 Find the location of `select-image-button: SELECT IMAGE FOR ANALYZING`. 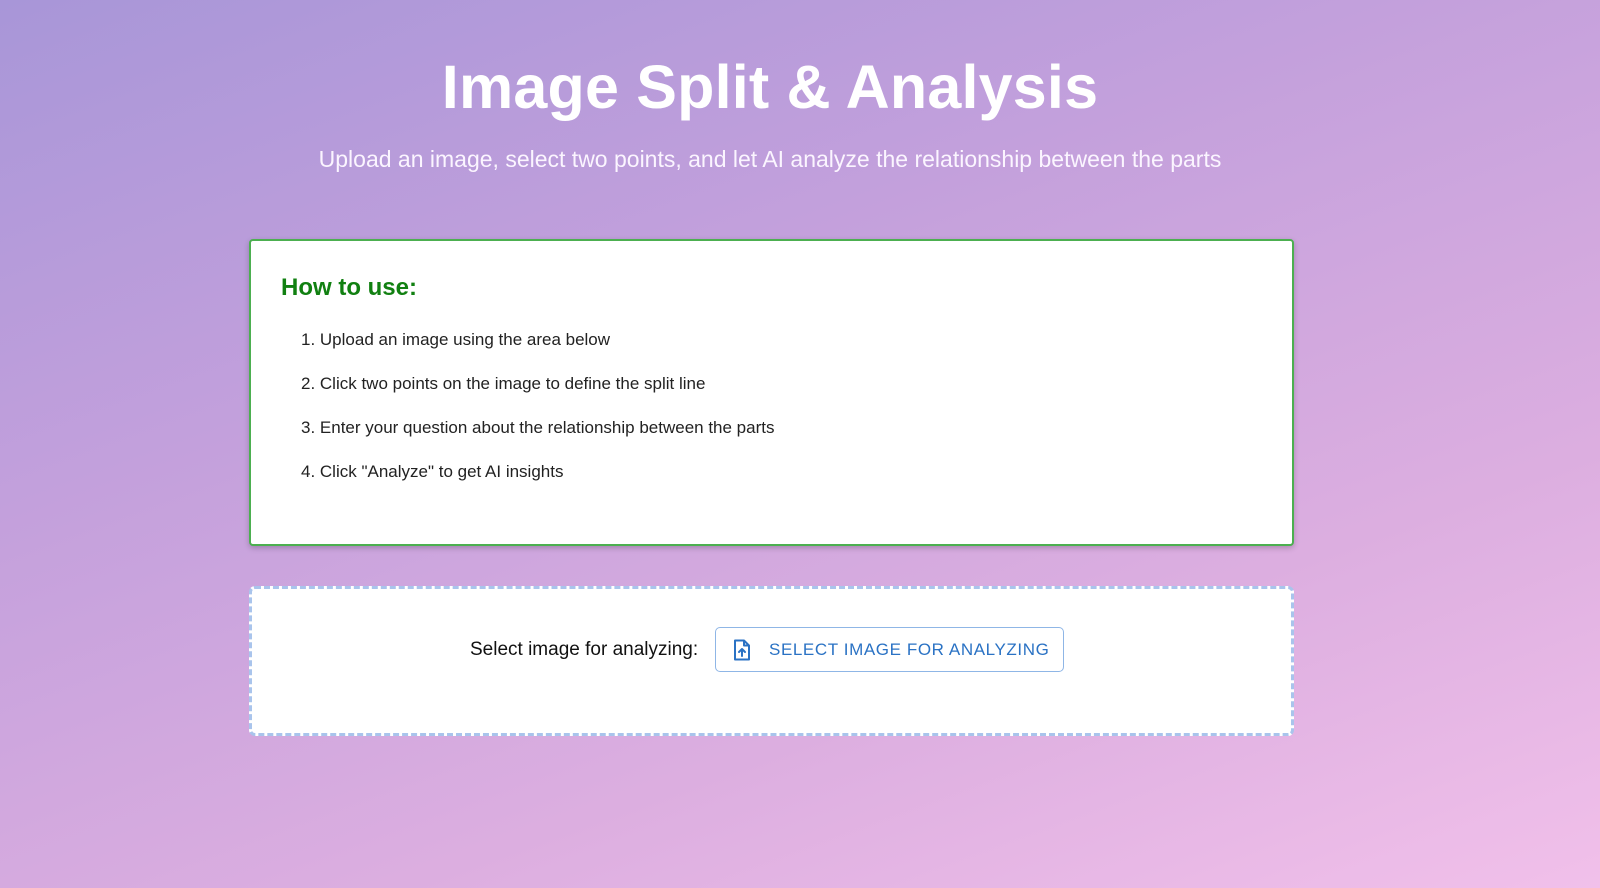

select-image-button: SELECT IMAGE FOR ANALYZING is located at coordinates (889, 649).